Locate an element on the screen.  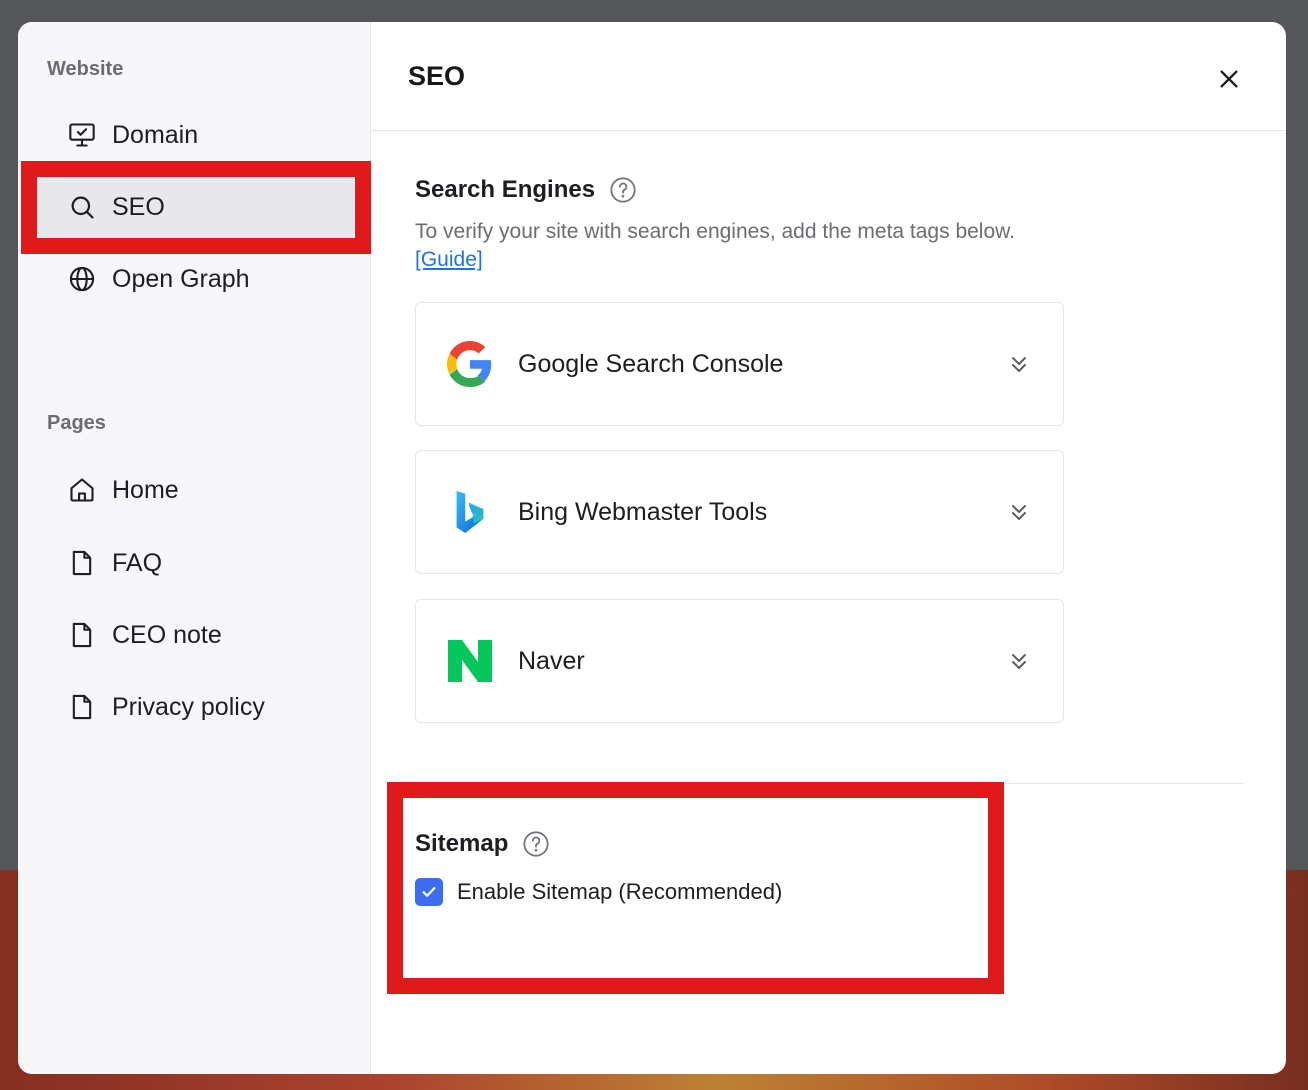
pages-section-label: Pages is located at coordinates (76, 423).